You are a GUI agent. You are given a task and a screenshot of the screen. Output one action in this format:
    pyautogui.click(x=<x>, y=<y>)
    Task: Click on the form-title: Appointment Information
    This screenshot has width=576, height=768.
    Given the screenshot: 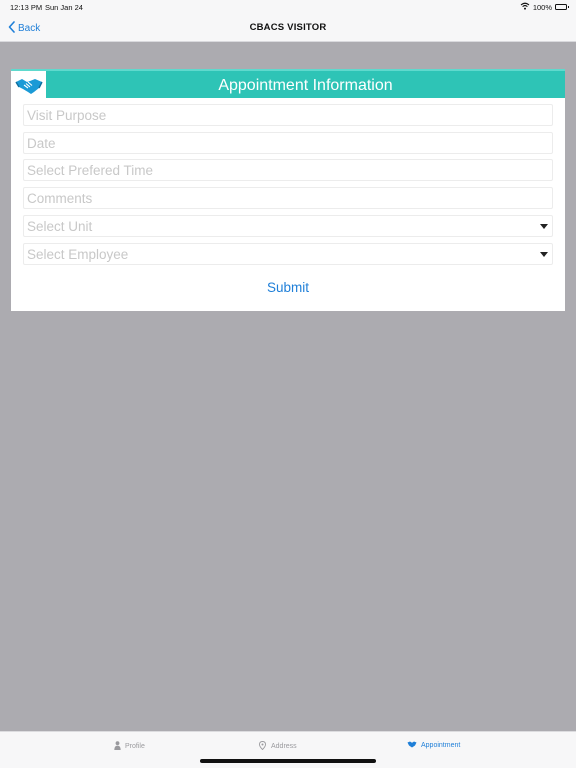 What is the action you would take?
    pyautogui.click(x=305, y=85)
    